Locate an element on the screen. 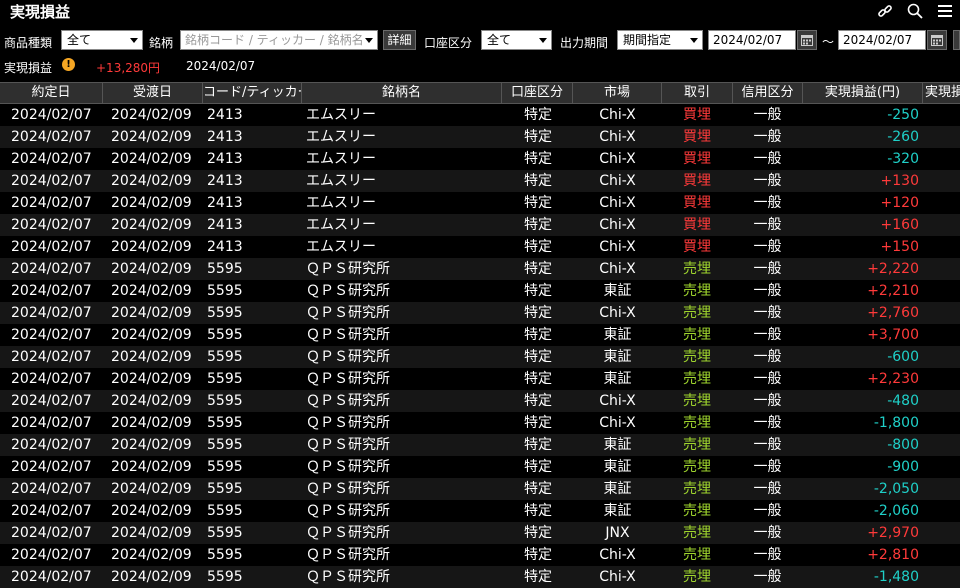  header-settle-date: 受渡日 is located at coordinates (153, 93).